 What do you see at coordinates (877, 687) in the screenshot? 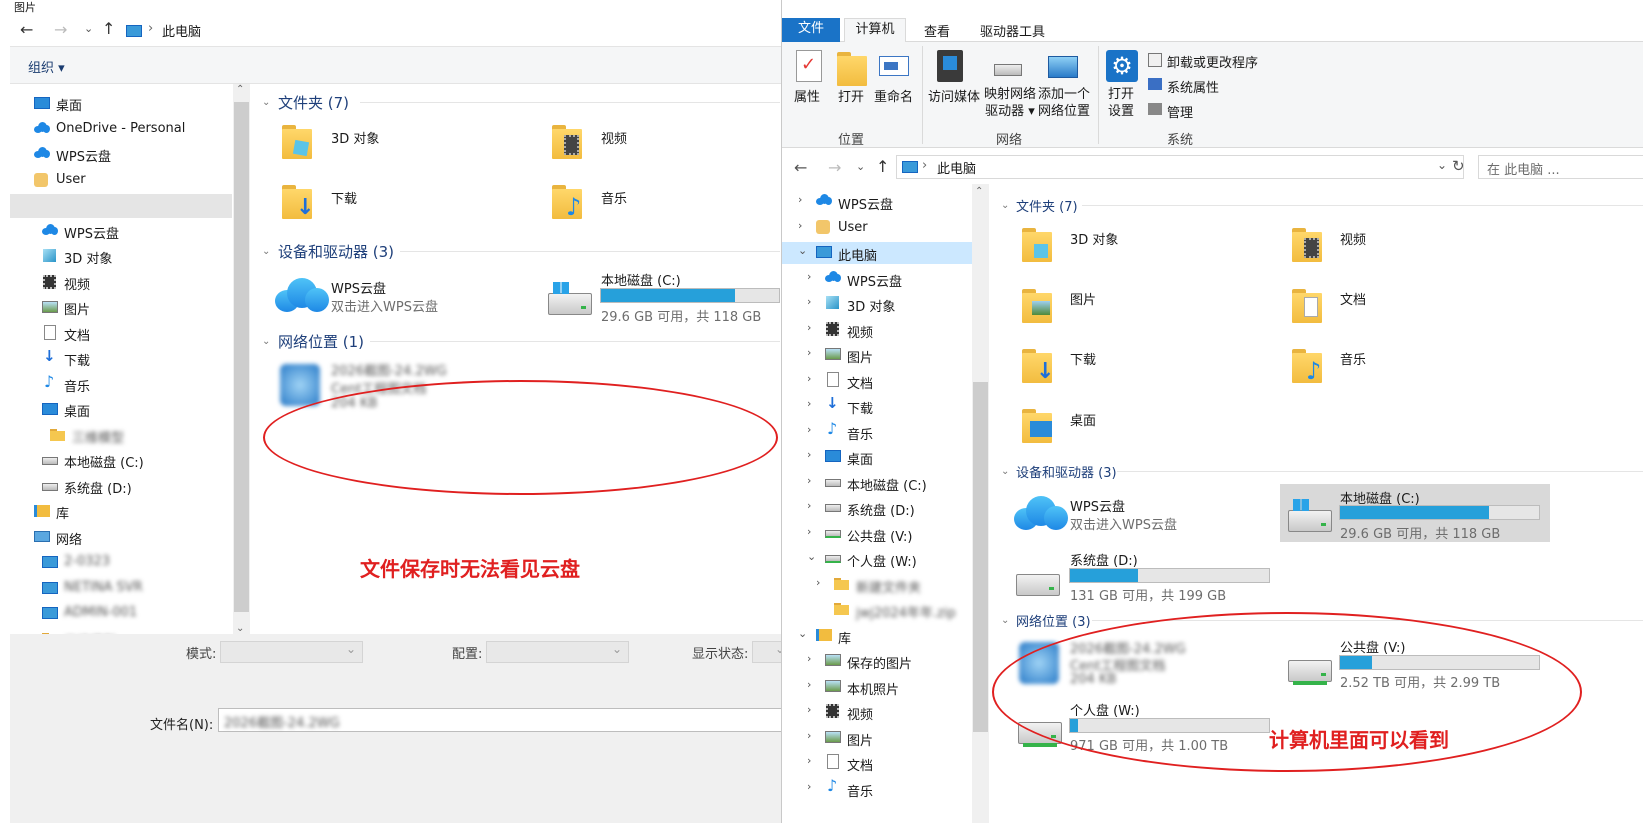
I see `nav-item: › 本机照片` at bounding box center [877, 687].